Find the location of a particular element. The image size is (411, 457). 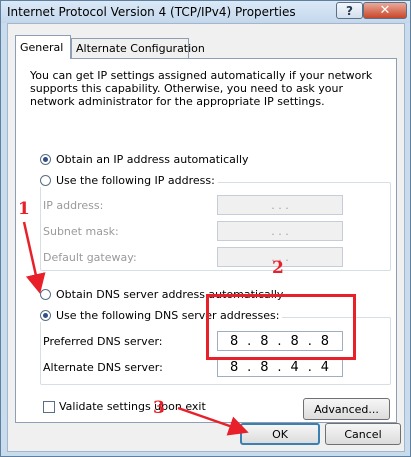

arrow-to-dns-radio is located at coordinates (34, 257).